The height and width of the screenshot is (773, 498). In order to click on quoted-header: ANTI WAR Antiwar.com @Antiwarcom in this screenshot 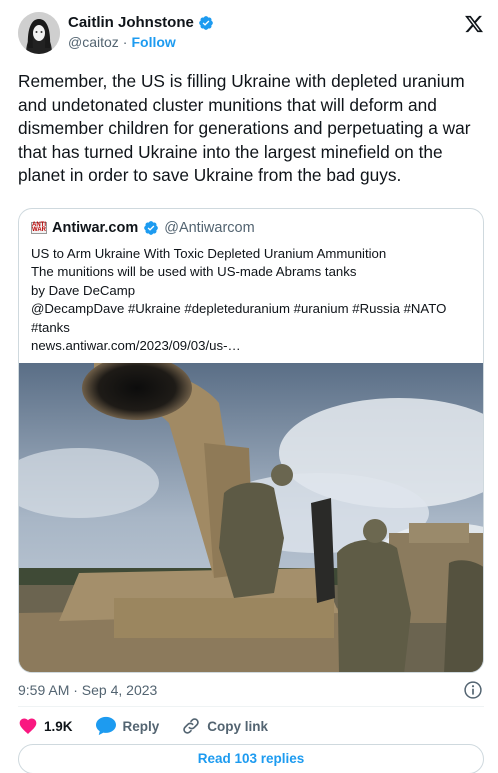, I will do `click(143, 228)`.